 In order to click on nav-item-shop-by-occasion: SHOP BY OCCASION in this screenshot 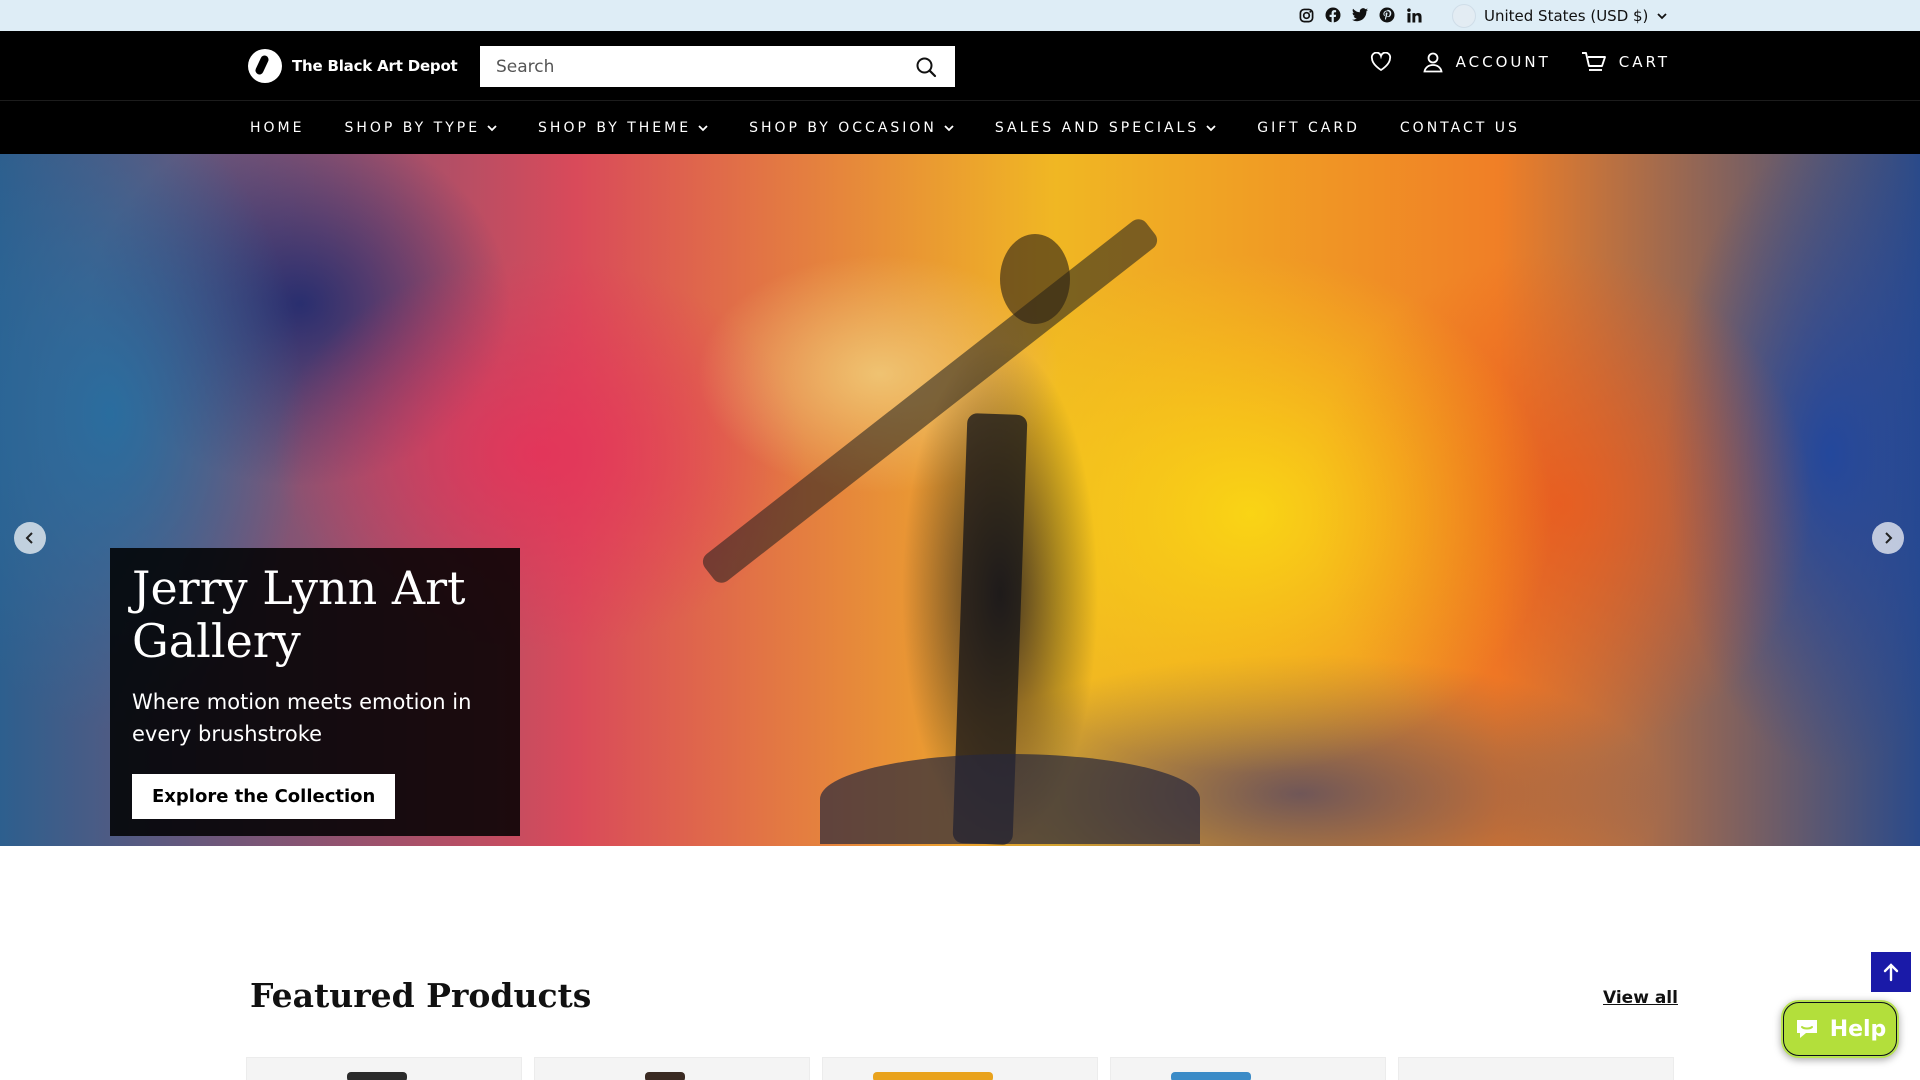, I will do `click(852, 128)`.